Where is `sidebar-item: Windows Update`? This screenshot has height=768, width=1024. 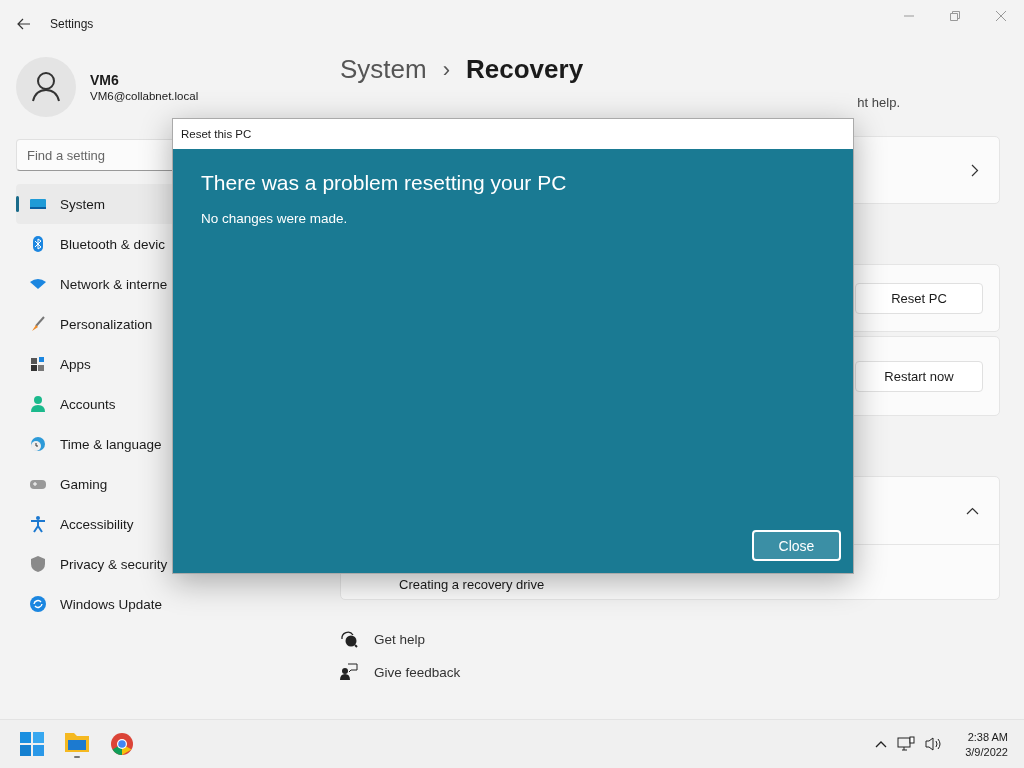
sidebar-item: Windows Update is located at coordinates (151, 604).